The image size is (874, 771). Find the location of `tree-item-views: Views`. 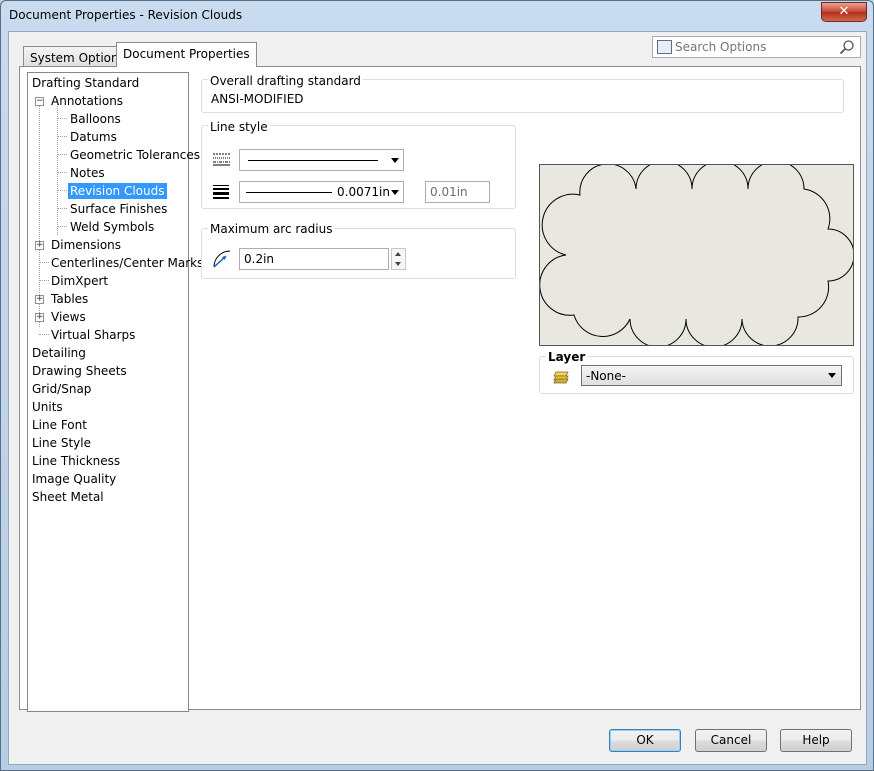

tree-item-views: Views is located at coordinates (68, 317).